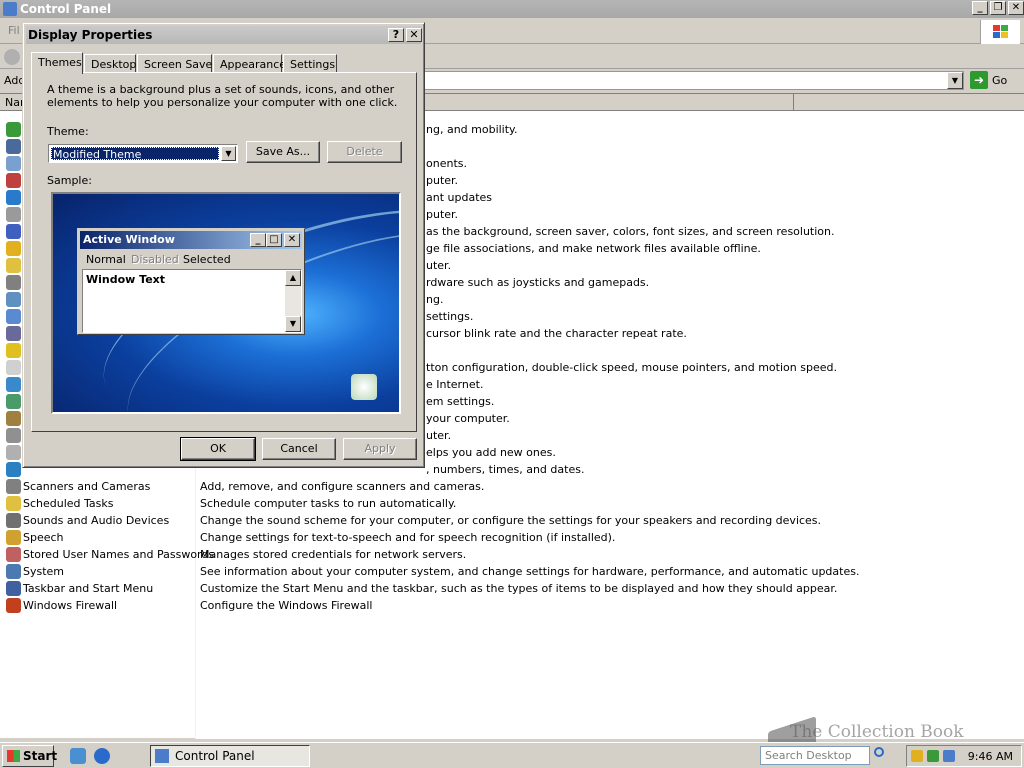 This screenshot has width=1024, height=768. I want to click on list-item-name: Scheduled Tasks, so click(68, 503).